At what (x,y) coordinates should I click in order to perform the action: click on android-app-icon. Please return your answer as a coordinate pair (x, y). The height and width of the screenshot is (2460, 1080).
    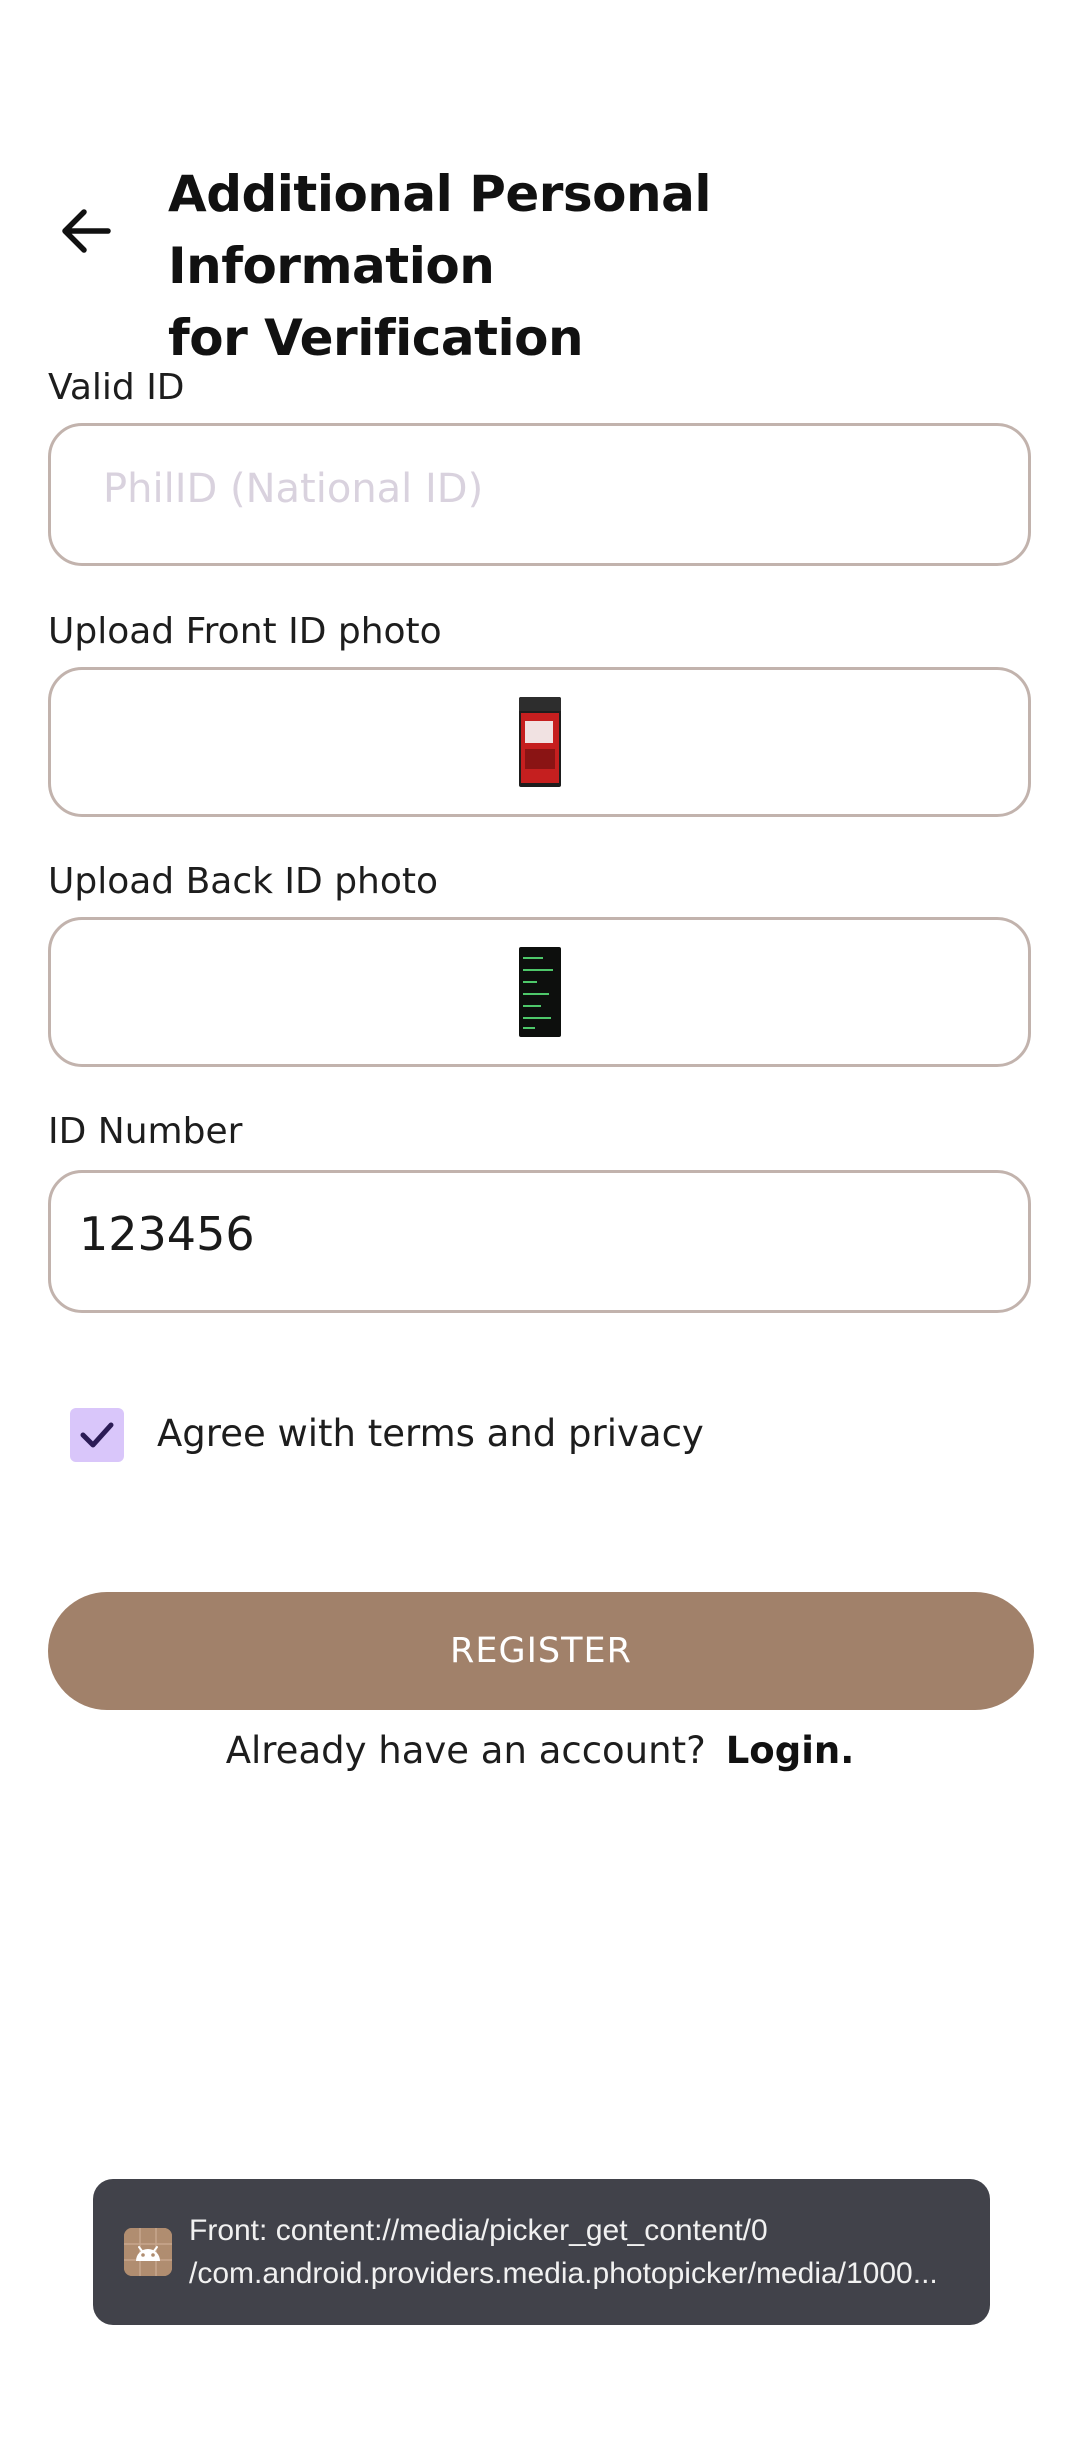
    Looking at the image, I should click on (148, 2252).